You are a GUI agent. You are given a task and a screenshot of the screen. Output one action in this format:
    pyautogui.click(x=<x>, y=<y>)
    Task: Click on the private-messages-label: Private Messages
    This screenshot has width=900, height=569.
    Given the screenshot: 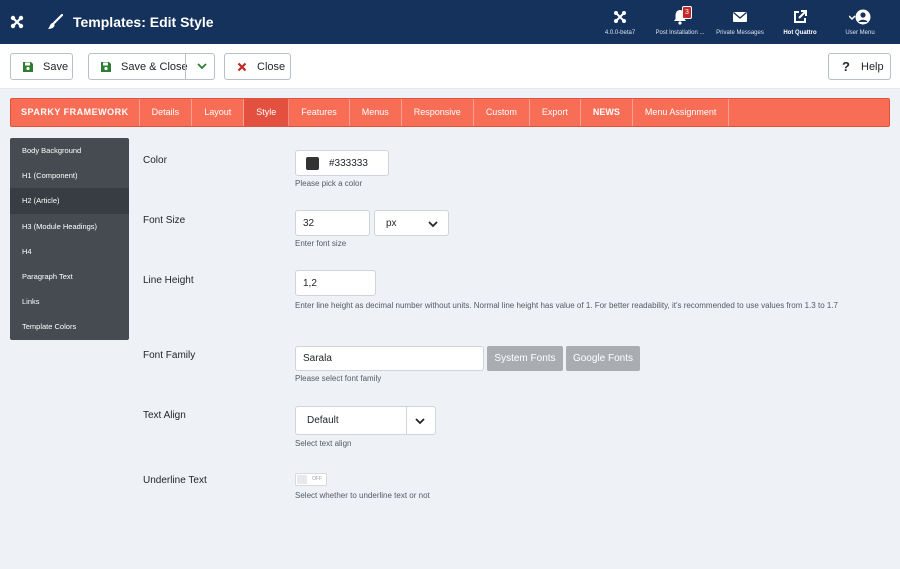 What is the action you would take?
    pyautogui.click(x=740, y=32)
    